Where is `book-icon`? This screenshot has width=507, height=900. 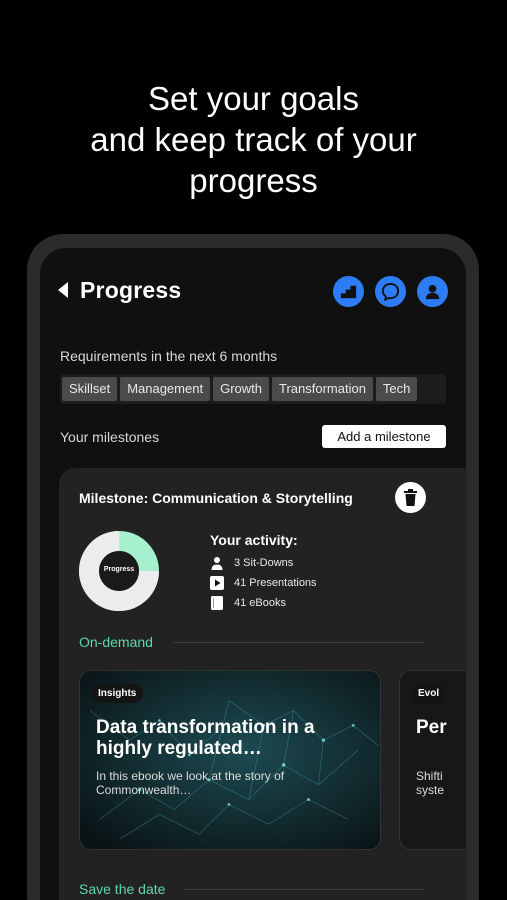 book-icon is located at coordinates (217, 603).